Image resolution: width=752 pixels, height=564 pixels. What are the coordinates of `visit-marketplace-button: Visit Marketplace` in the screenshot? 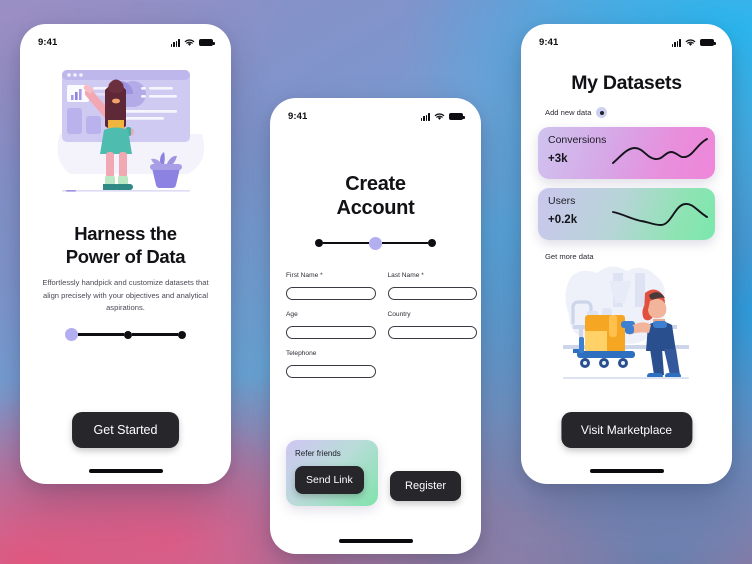 It's located at (626, 430).